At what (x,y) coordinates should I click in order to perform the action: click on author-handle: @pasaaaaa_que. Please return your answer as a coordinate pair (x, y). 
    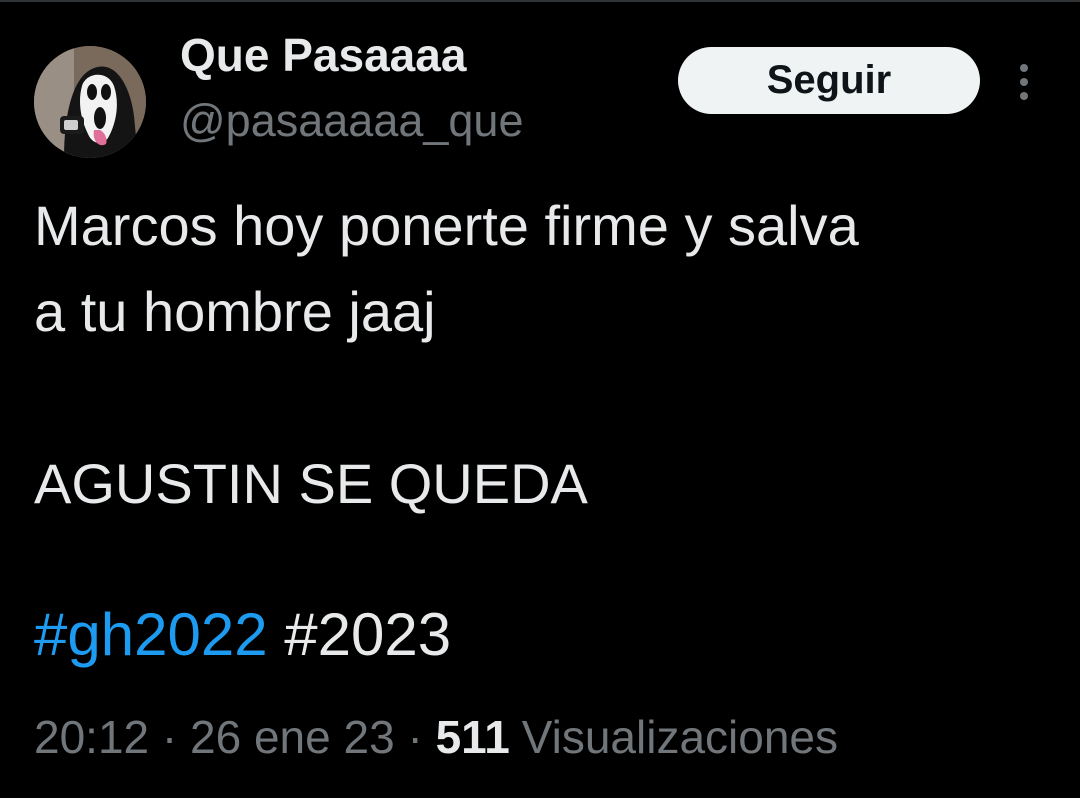
    Looking at the image, I should click on (351, 121).